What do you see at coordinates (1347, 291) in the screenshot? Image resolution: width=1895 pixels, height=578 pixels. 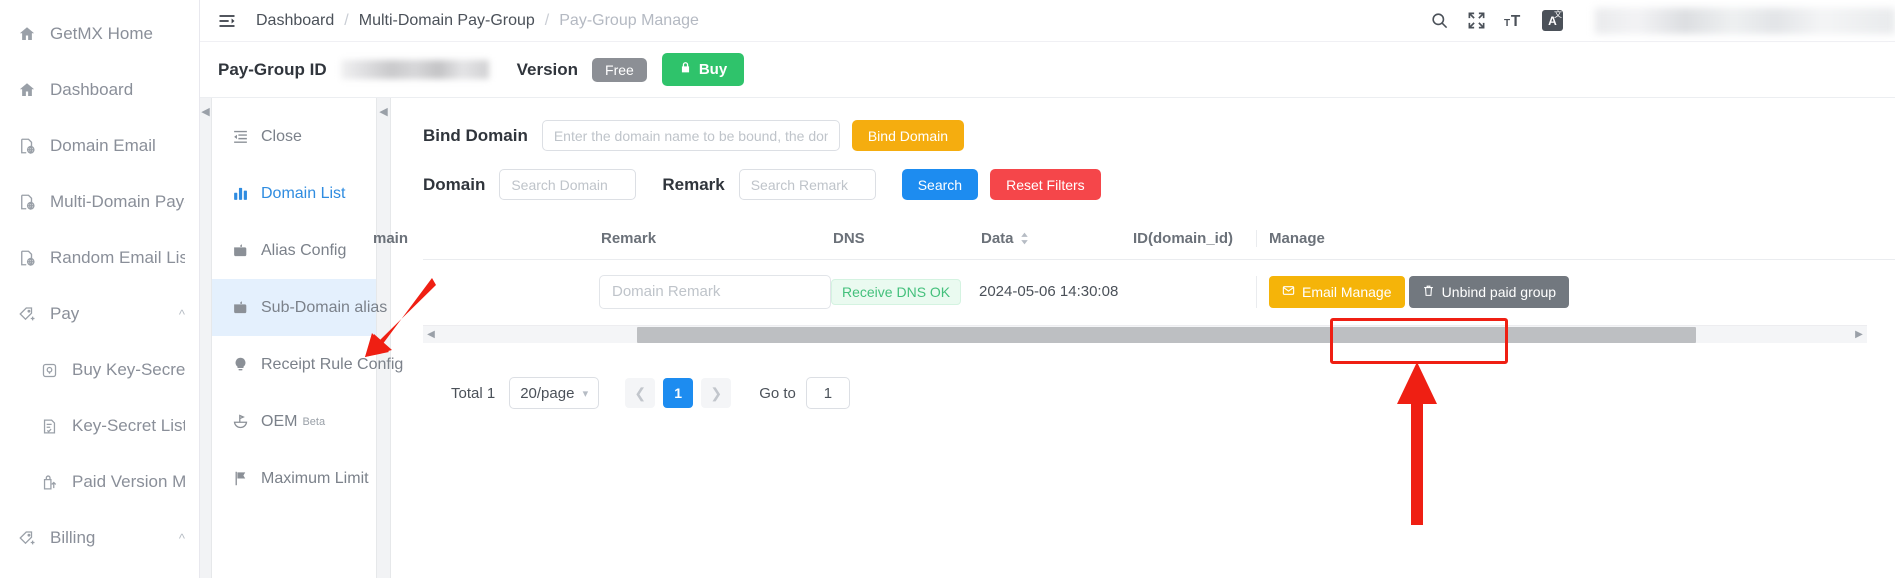 I see `email-manage-label: Email Manage` at bounding box center [1347, 291].